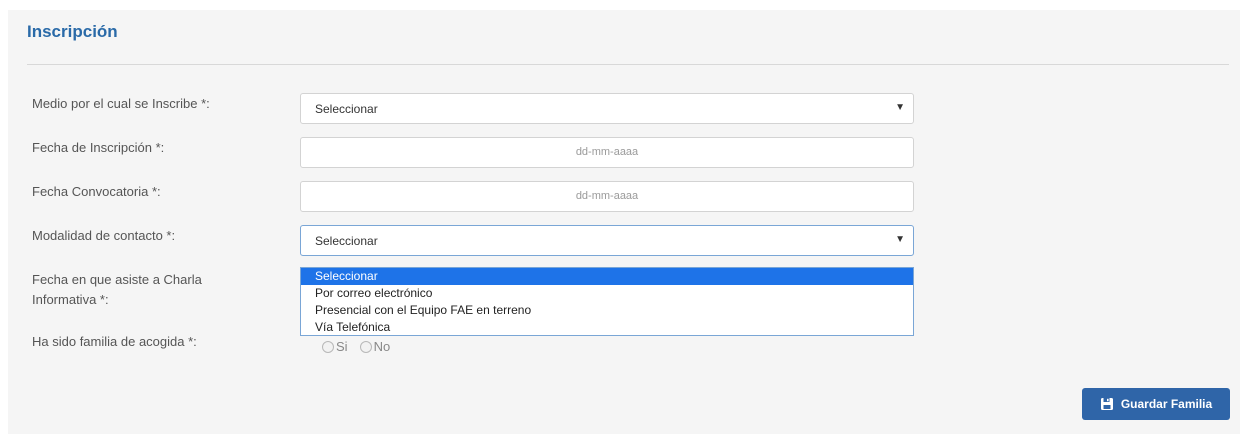 This screenshot has height=434, width=1240. I want to click on acogida-radio-group: Si No, so click(362, 346).